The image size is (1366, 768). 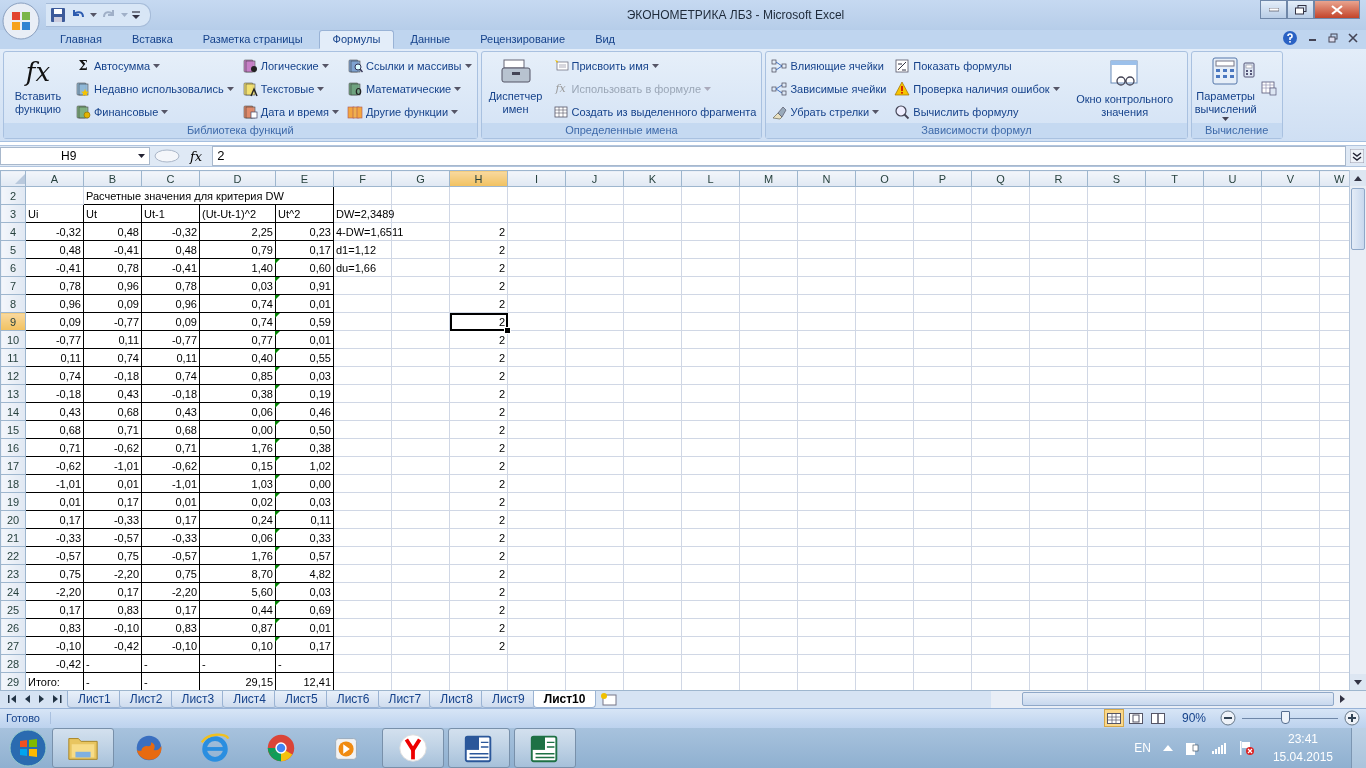 What do you see at coordinates (829, 111) in the screenshot?
I see `ribbon-button: Убрать стрелки` at bounding box center [829, 111].